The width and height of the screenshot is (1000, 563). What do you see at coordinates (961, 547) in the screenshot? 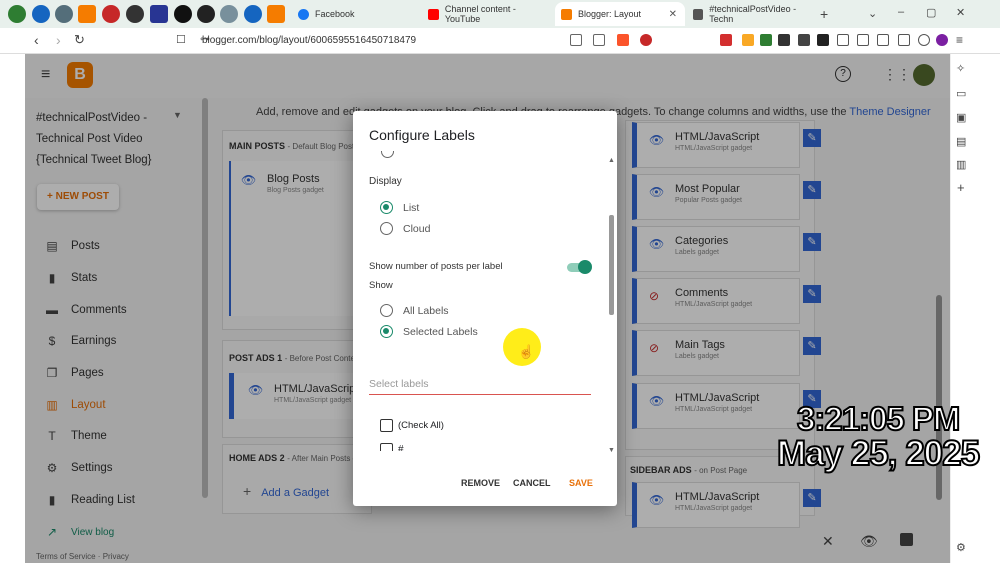
I see `settings-gear-icon: ⚙` at bounding box center [961, 547].